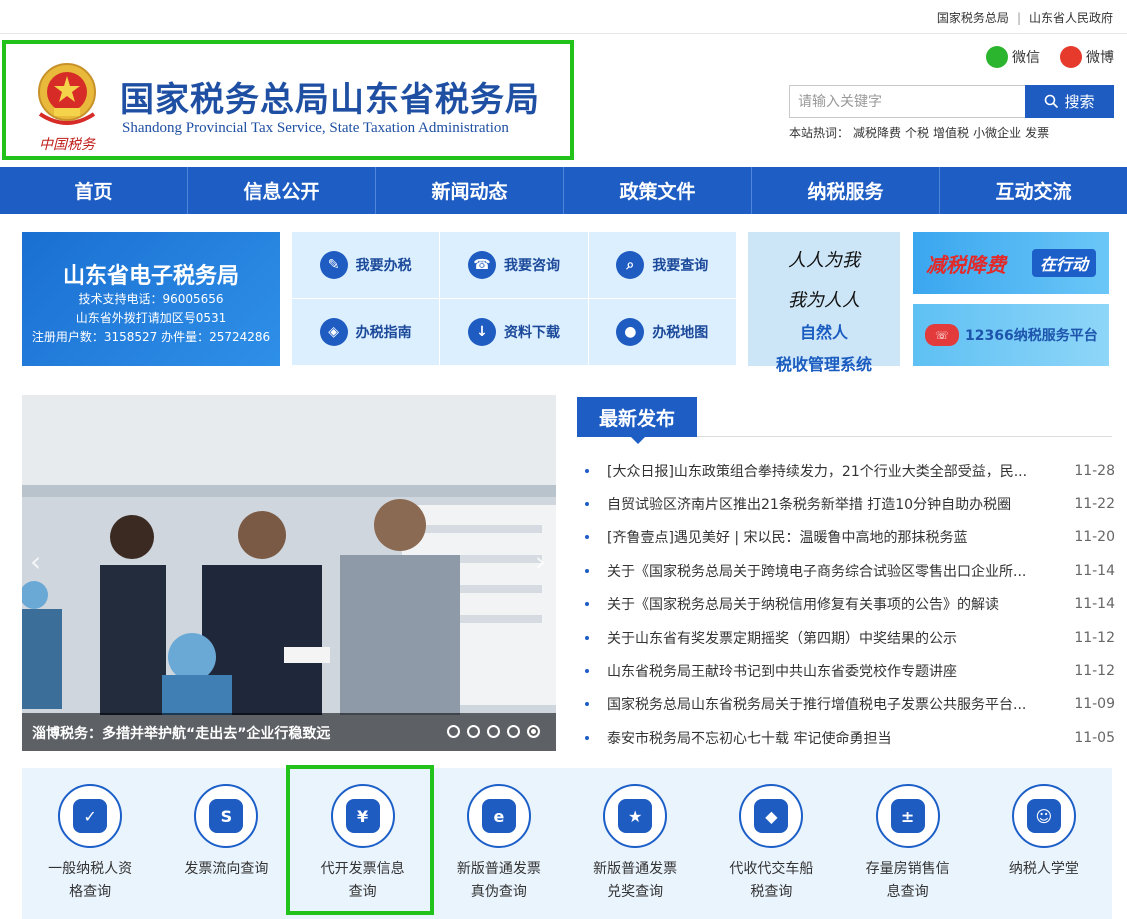  I want to click on news-item: 泰安市税务局不忘初心七十载 牢记使命勇担当 11-05, so click(850, 737).